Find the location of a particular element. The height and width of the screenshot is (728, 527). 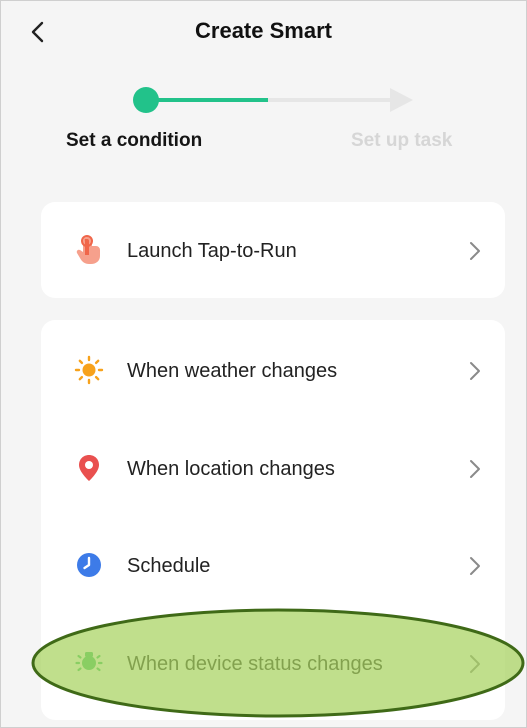

step-current-dot is located at coordinates (146, 100).